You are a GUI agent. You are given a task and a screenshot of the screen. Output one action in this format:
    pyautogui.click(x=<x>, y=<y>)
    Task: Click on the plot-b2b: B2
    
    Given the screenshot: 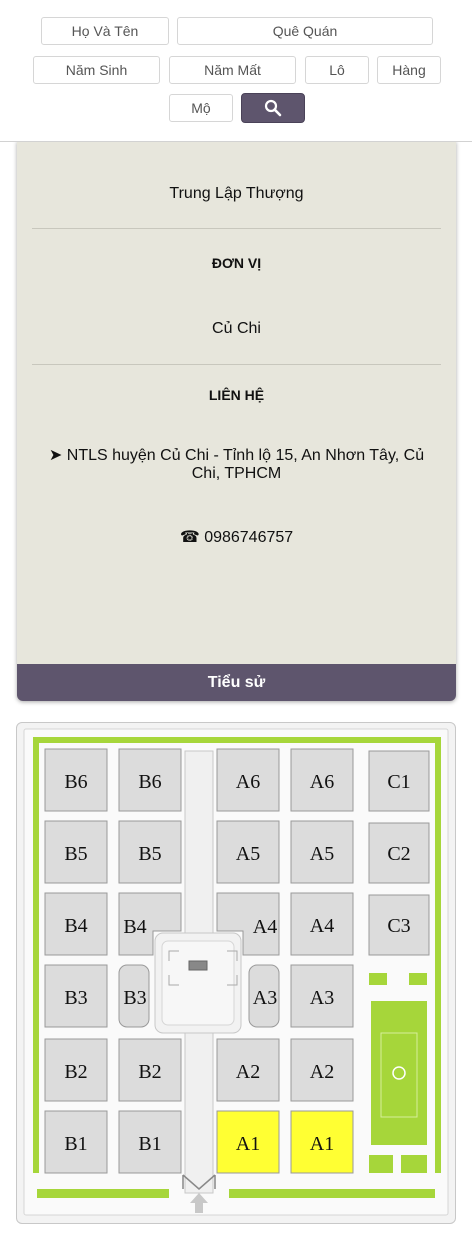 What is the action you would take?
    pyautogui.click(x=150, y=1070)
    